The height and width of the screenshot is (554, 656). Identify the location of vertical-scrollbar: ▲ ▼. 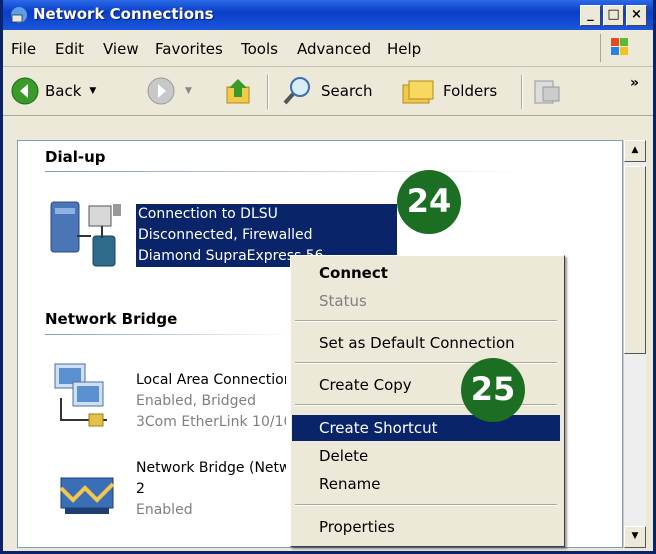
(634, 344).